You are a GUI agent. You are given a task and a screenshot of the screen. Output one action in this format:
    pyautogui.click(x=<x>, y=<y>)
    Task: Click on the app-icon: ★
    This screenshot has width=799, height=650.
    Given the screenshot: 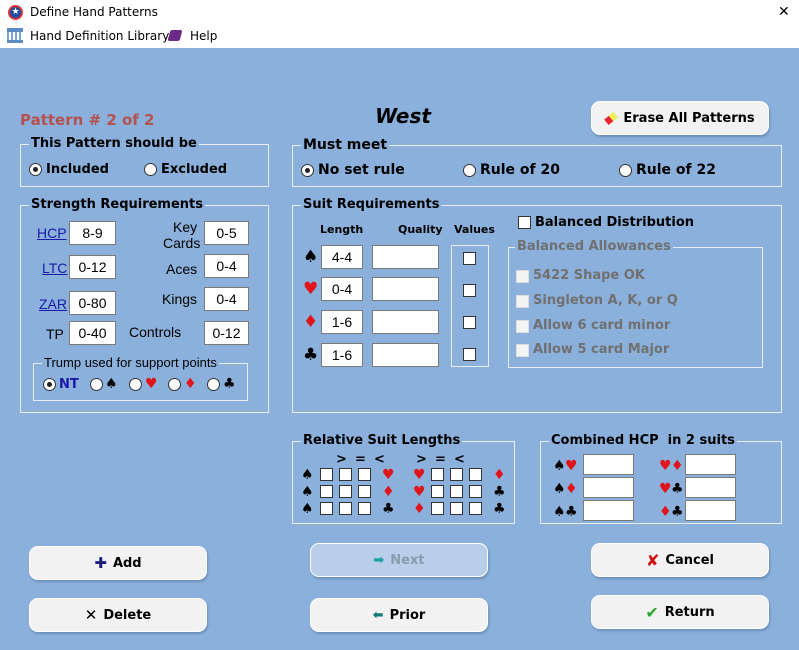 What is the action you would take?
    pyautogui.click(x=15, y=12)
    